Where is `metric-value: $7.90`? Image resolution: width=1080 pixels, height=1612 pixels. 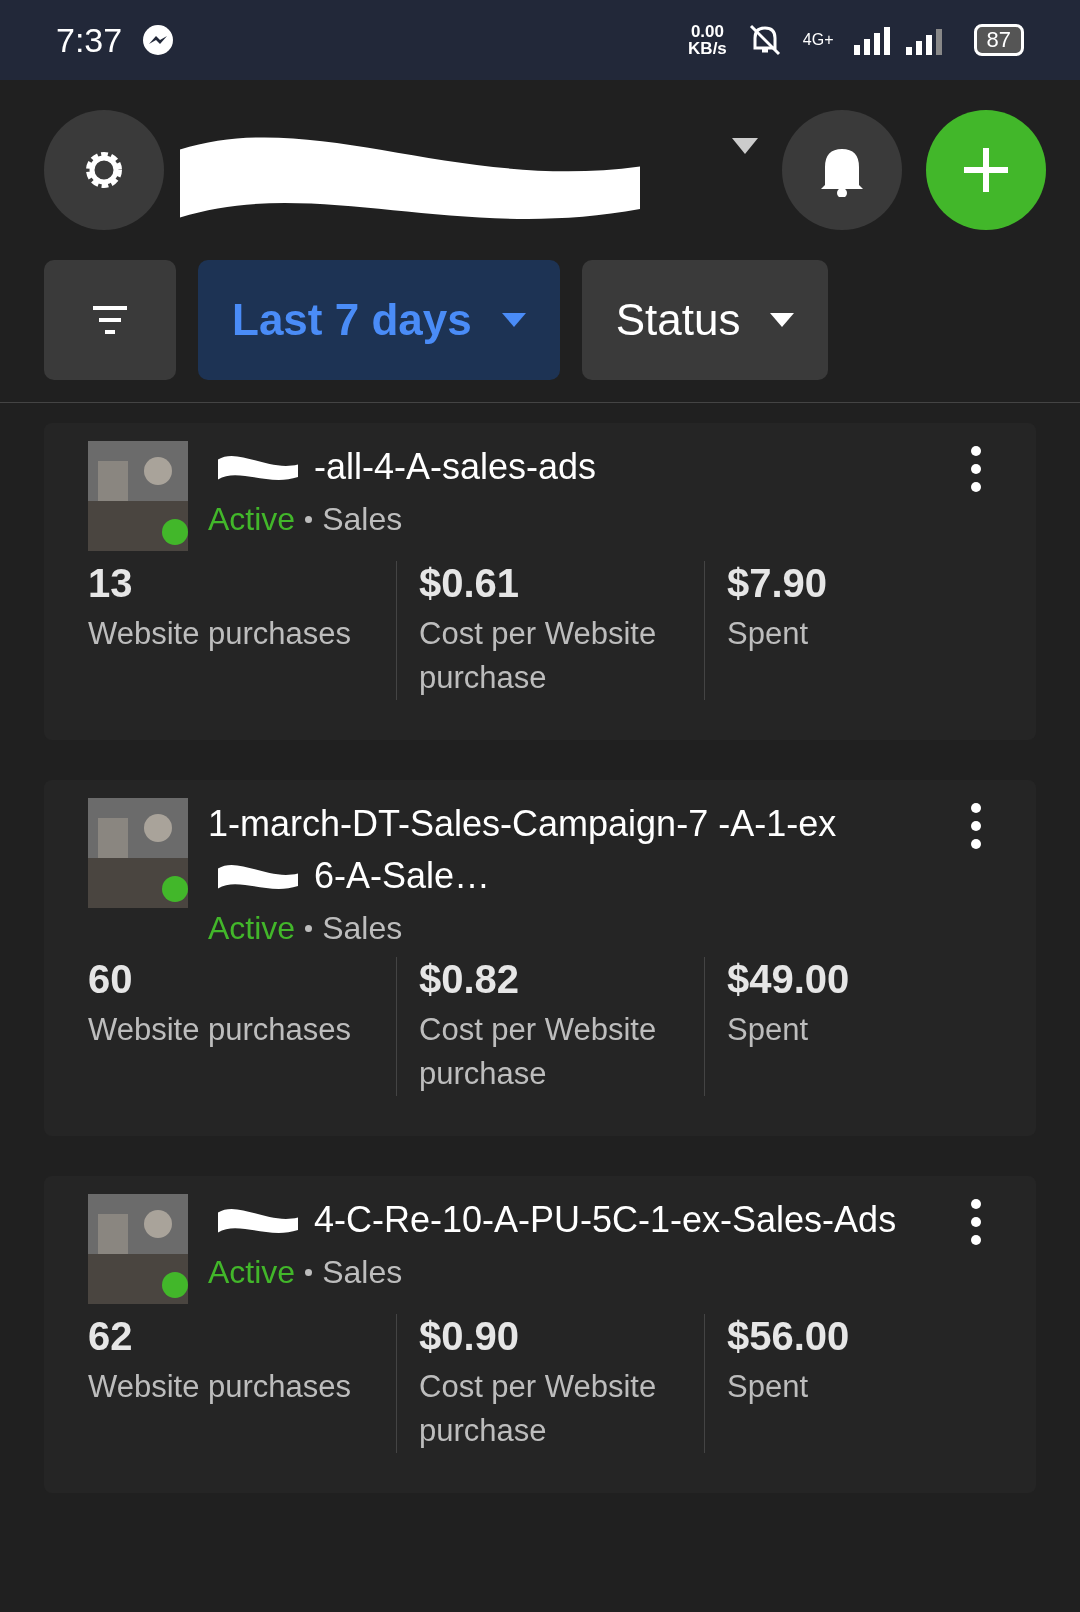
metric-value: $7.90 is located at coordinates (778, 583).